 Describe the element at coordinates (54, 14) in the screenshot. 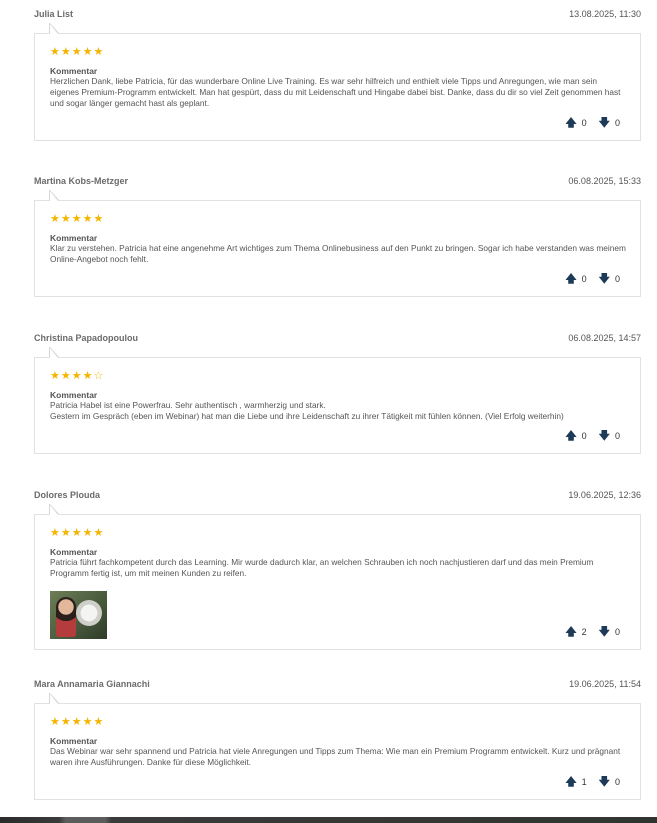

I see `review-author: Julia List` at that location.